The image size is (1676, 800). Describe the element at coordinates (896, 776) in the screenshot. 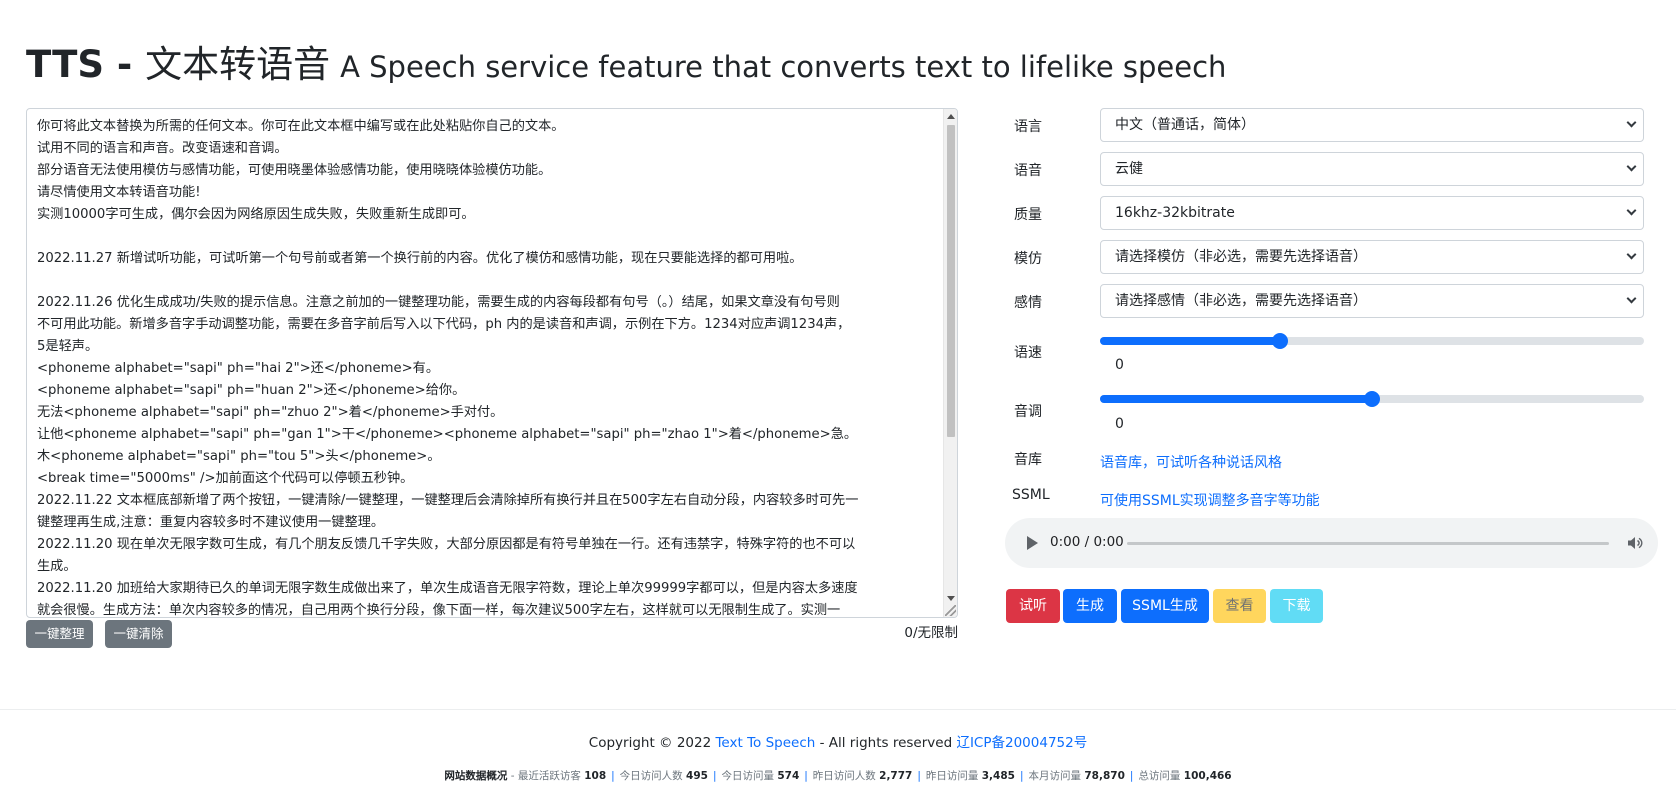

I see `stat-value: 2,777` at that location.